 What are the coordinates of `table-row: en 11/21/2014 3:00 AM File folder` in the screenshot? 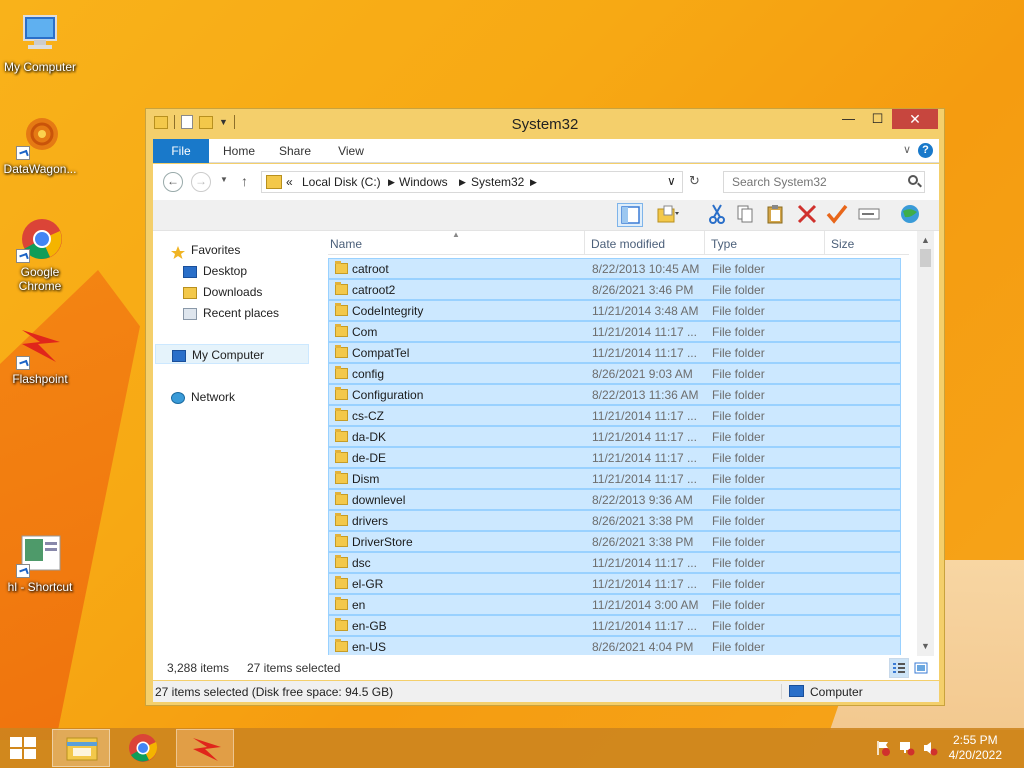 It's located at (614, 604).